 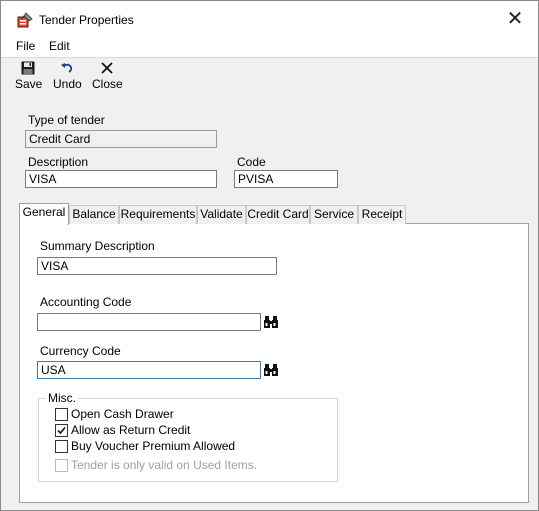 I want to click on menu-file: File, so click(x=25, y=46).